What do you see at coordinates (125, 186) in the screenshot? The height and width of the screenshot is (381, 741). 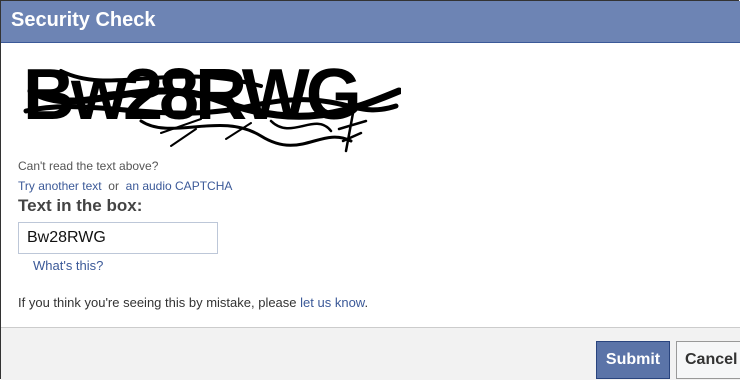 I see `captcha-options: Try another text or an audio CAPTCHA` at bounding box center [125, 186].